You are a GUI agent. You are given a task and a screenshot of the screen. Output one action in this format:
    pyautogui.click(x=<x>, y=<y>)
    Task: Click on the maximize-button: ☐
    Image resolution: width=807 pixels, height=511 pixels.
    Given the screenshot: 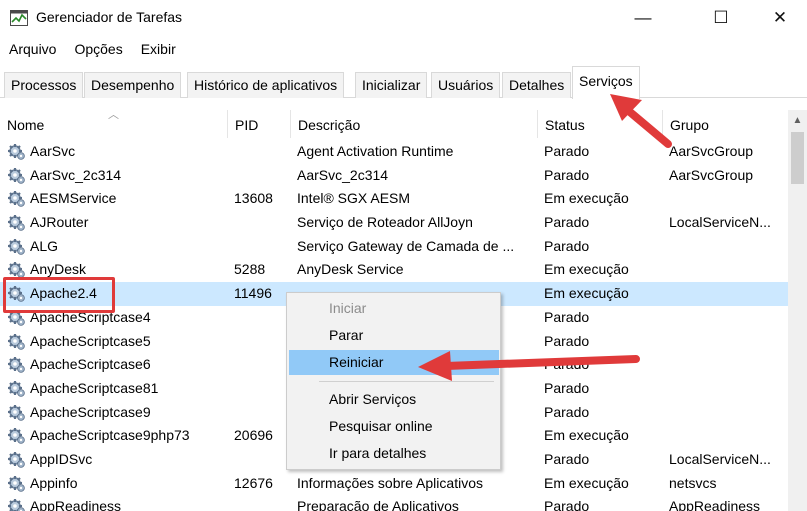 What is the action you would take?
    pyautogui.click(x=721, y=18)
    